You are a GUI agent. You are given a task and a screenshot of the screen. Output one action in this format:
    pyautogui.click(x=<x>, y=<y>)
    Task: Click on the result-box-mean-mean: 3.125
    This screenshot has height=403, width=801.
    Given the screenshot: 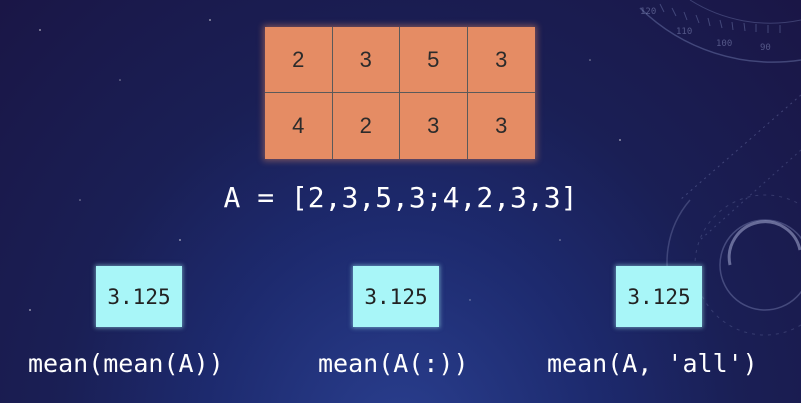 What is the action you would take?
    pyautogui.click(x=139, y=296)
    